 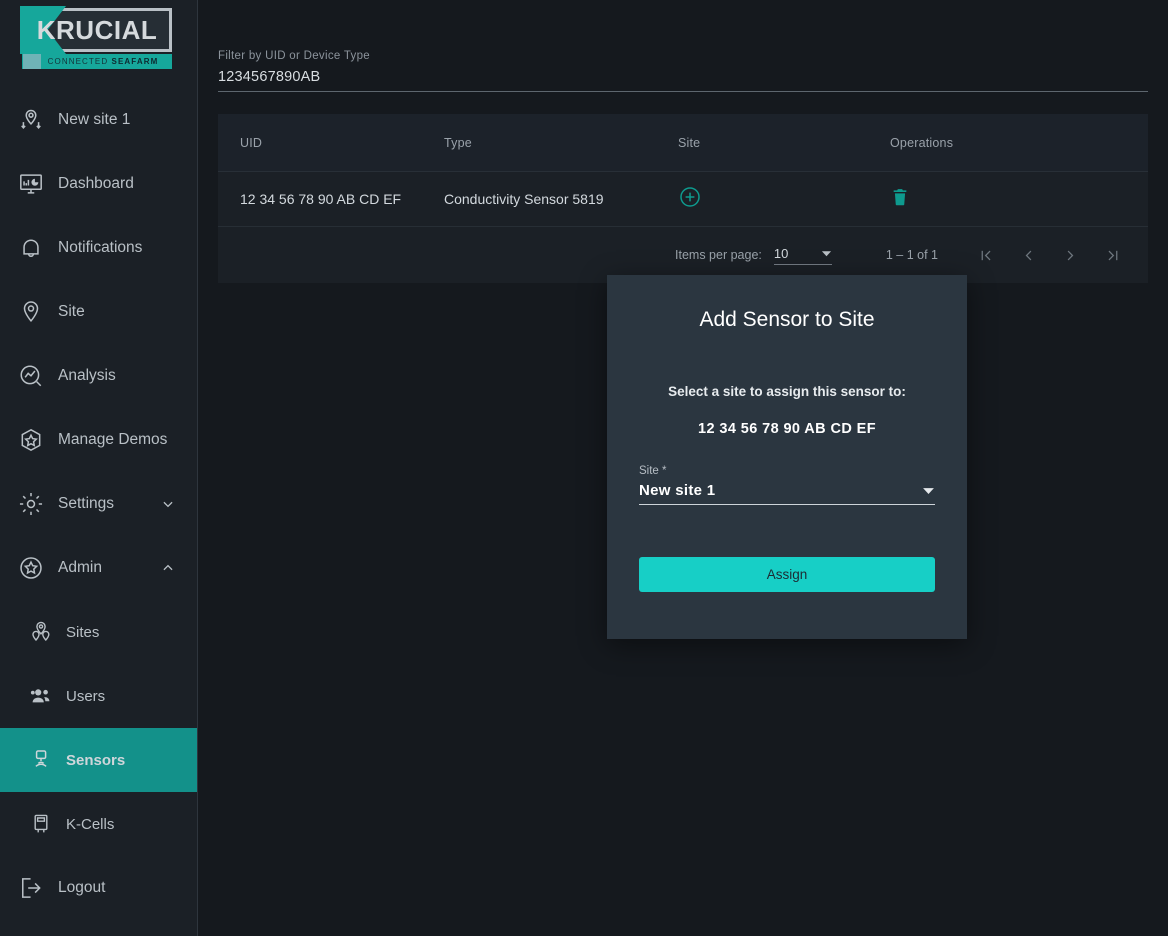 I want to click on sidebar-item-label: Notifications, so click(x=100, y=247).